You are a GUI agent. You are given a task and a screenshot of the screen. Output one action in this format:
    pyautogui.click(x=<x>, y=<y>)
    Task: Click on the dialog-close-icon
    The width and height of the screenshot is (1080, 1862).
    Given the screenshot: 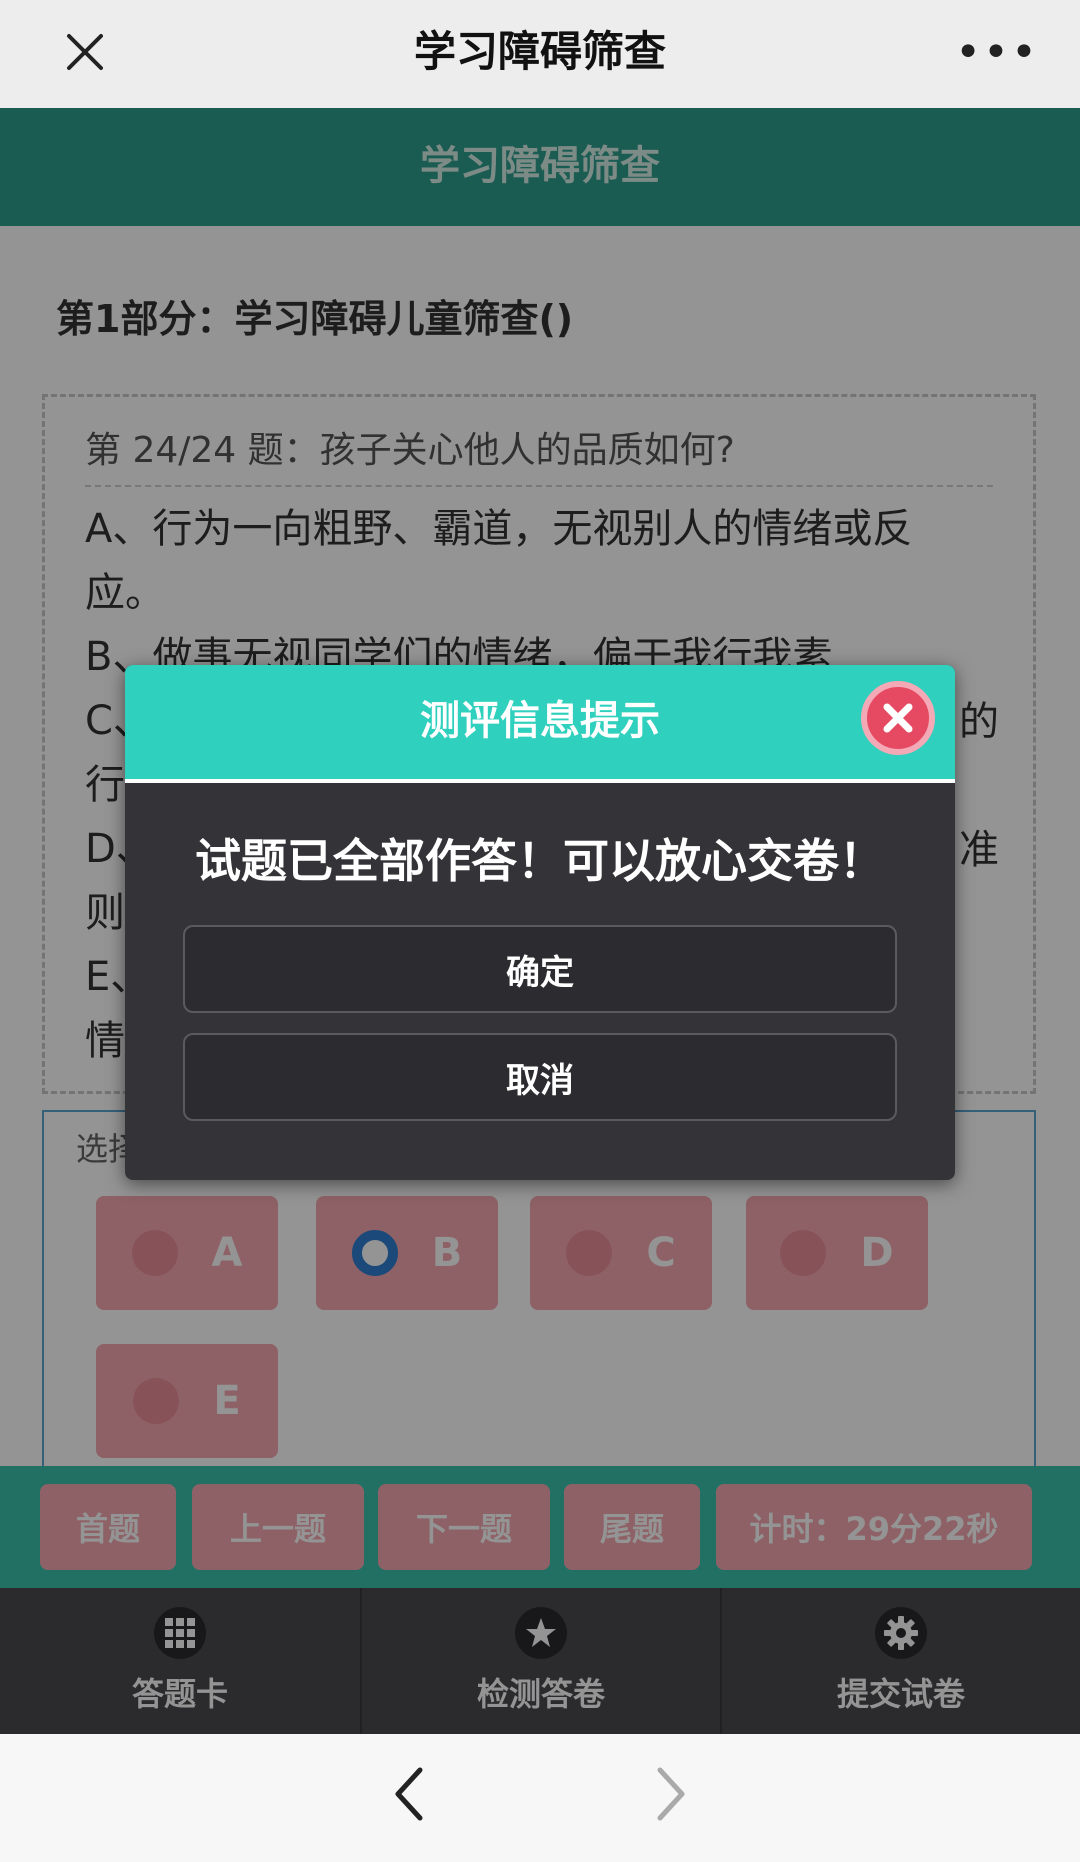 What is the action you would take?
    pyautogui.click(x=898, y=718)
    